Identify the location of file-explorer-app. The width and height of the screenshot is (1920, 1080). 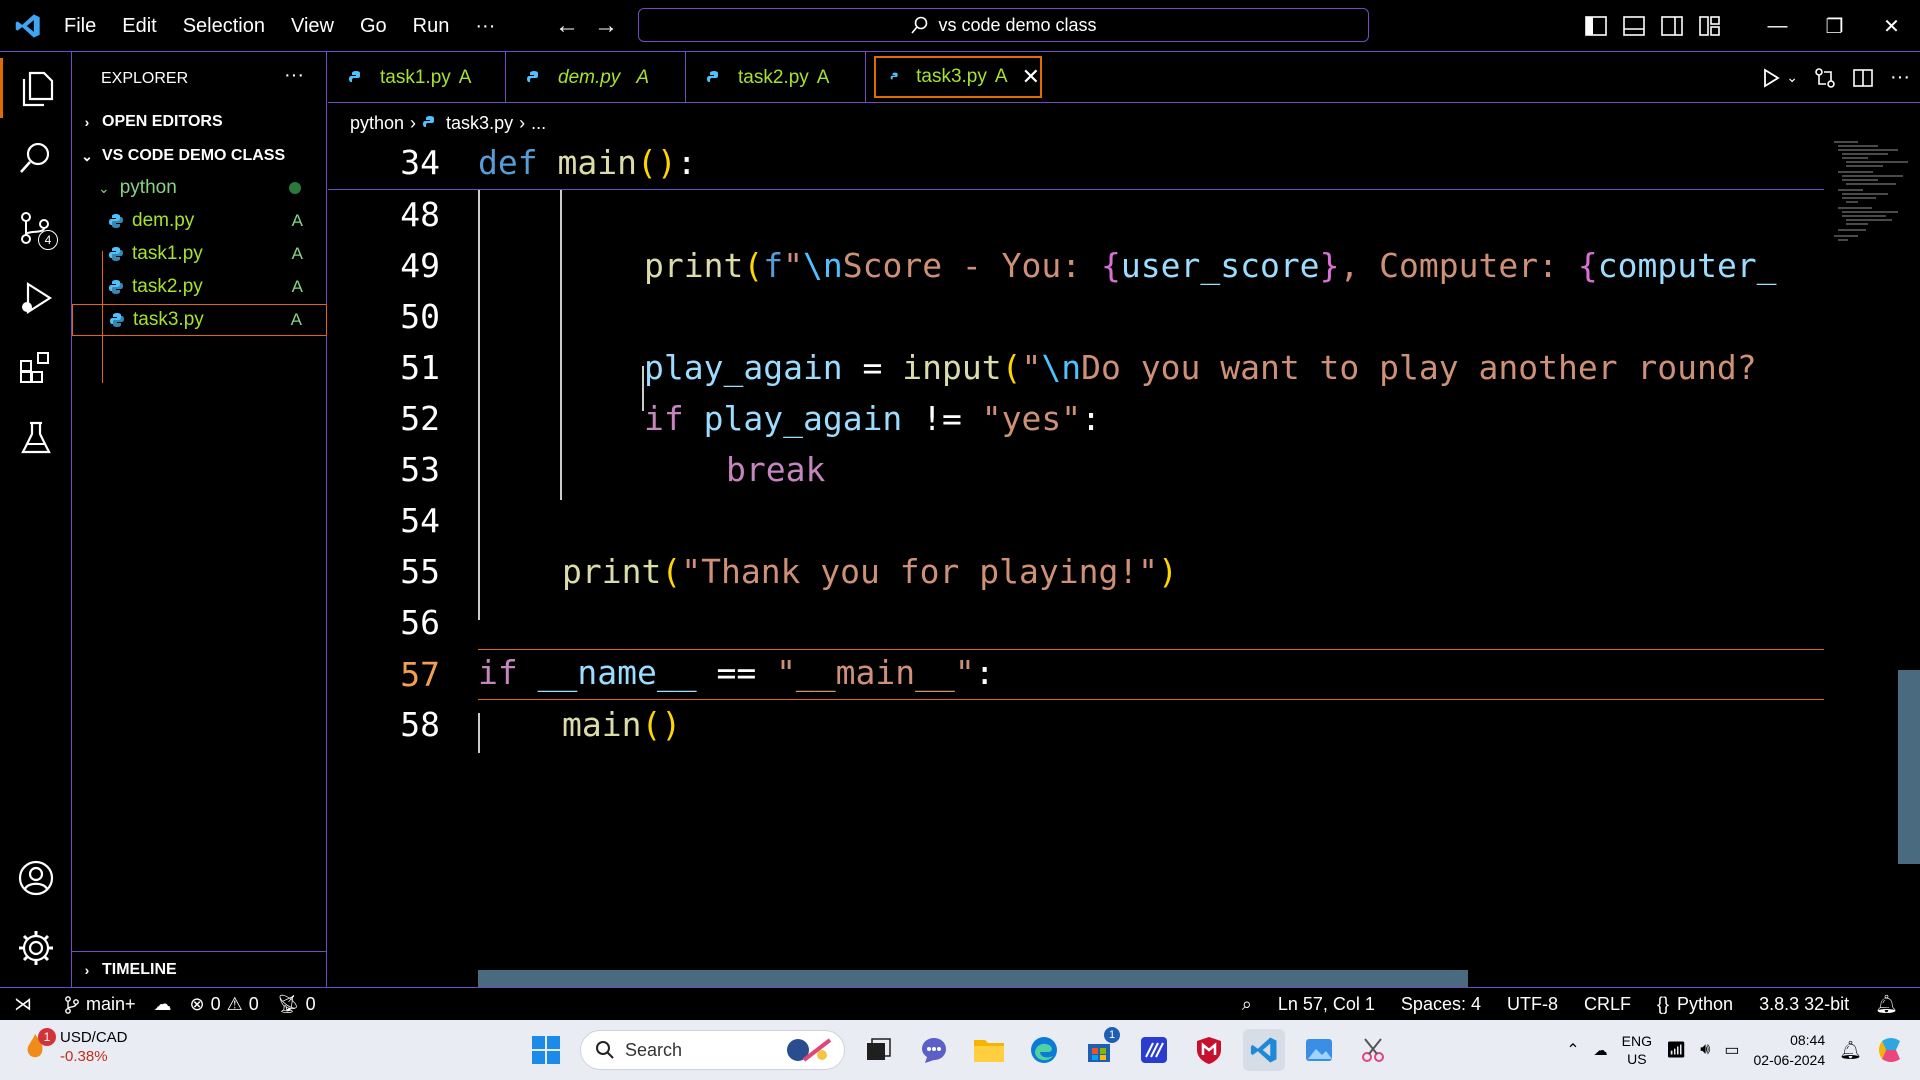
(989, 1050).